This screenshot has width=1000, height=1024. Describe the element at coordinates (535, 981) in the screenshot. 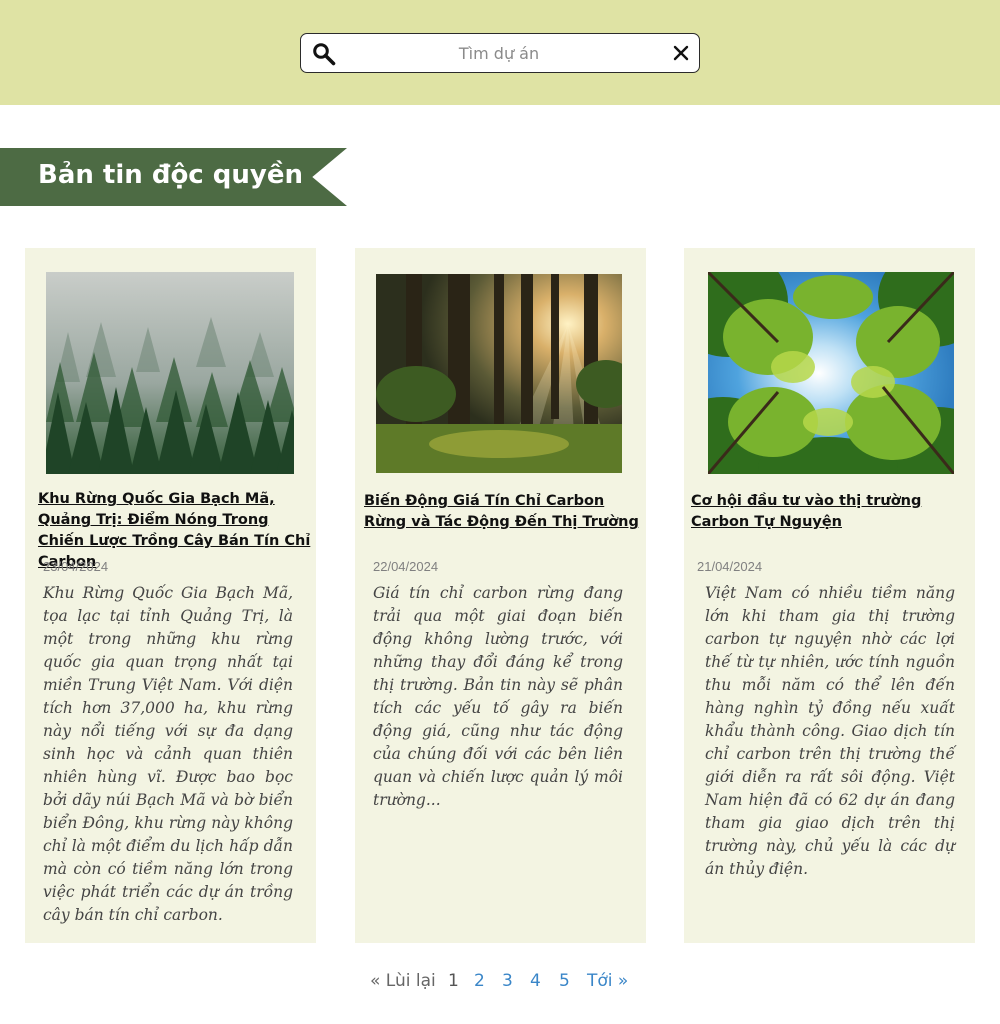

I see `pagination-page-4: 4` at that location.